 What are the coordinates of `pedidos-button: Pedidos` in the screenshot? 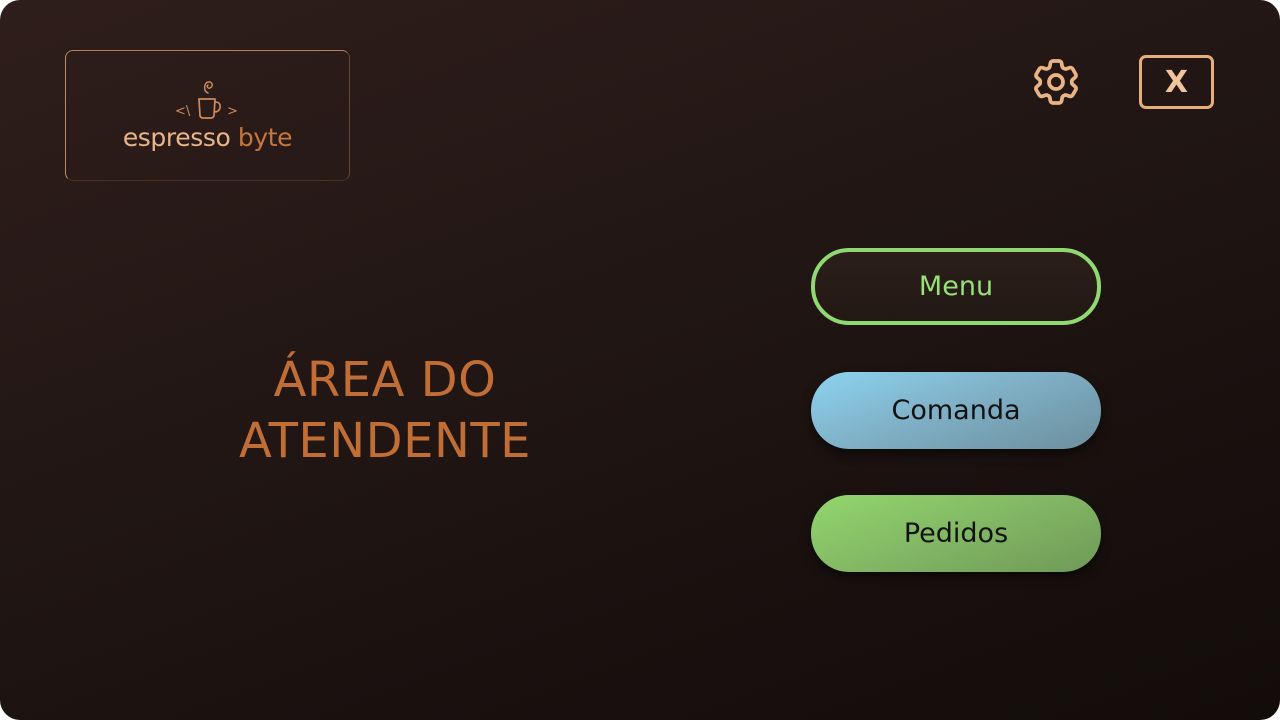 It's located at (956, 533).